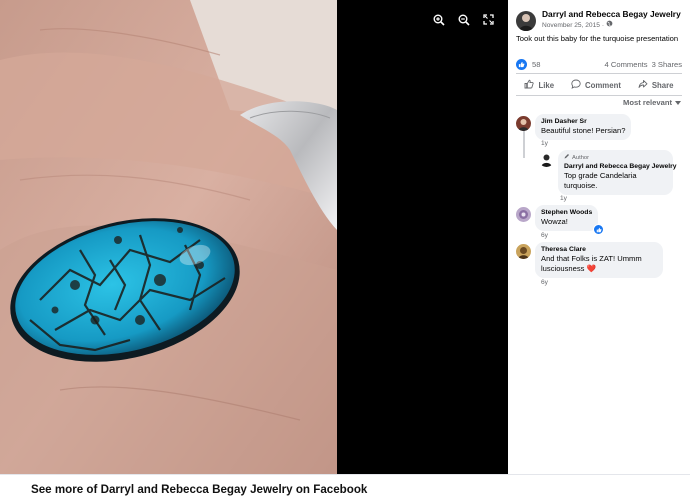  I want to click on engagement-counts: 4 Comments 3 Shares, so click(643, 64).